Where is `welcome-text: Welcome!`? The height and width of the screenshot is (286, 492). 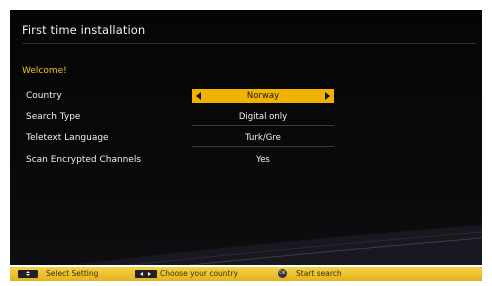 welcome-text: Welcome! is located at coordinates (44, 71).